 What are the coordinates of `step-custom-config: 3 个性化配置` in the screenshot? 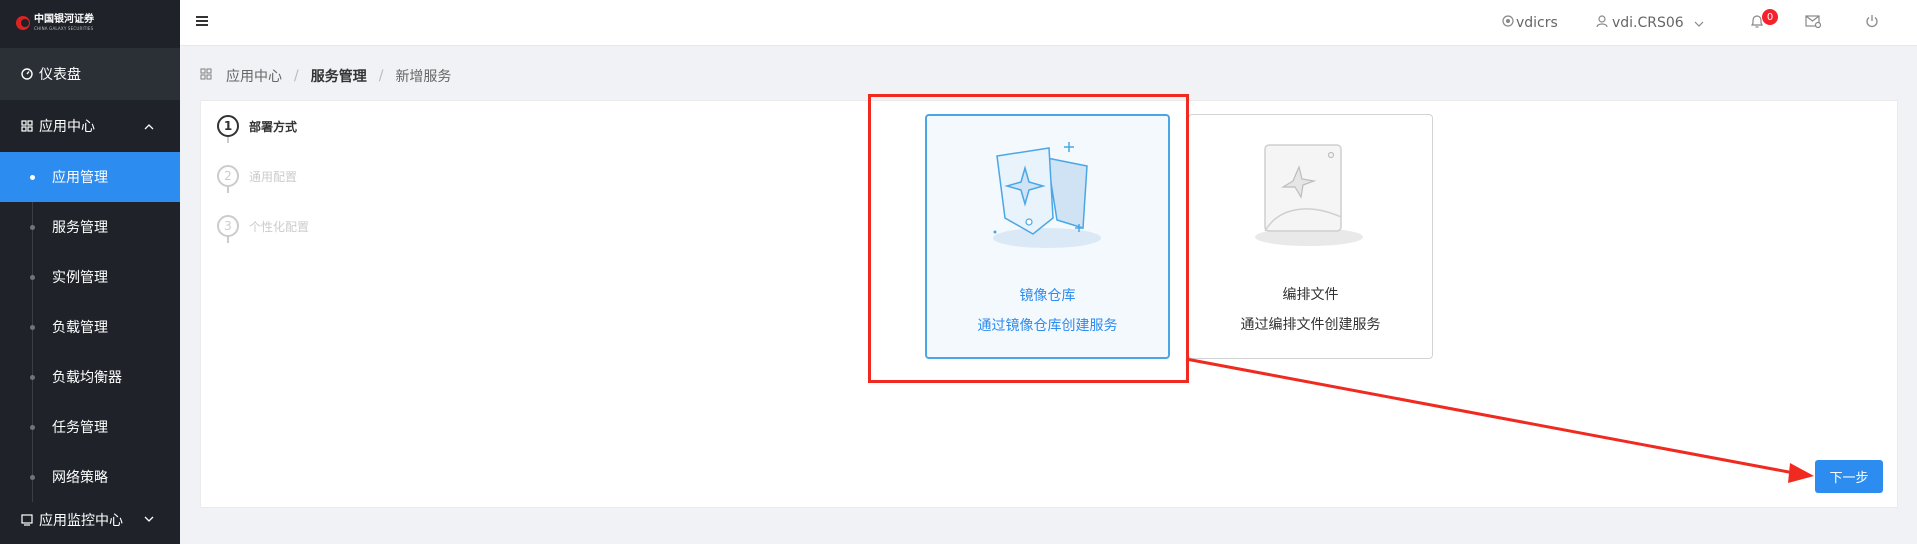 It's located at (263, 226).